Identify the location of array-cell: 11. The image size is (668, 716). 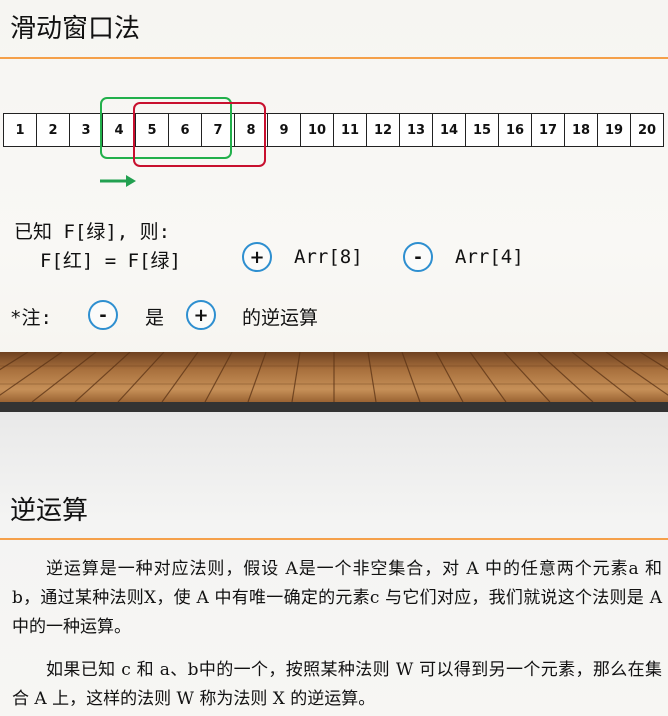
(350, 130).